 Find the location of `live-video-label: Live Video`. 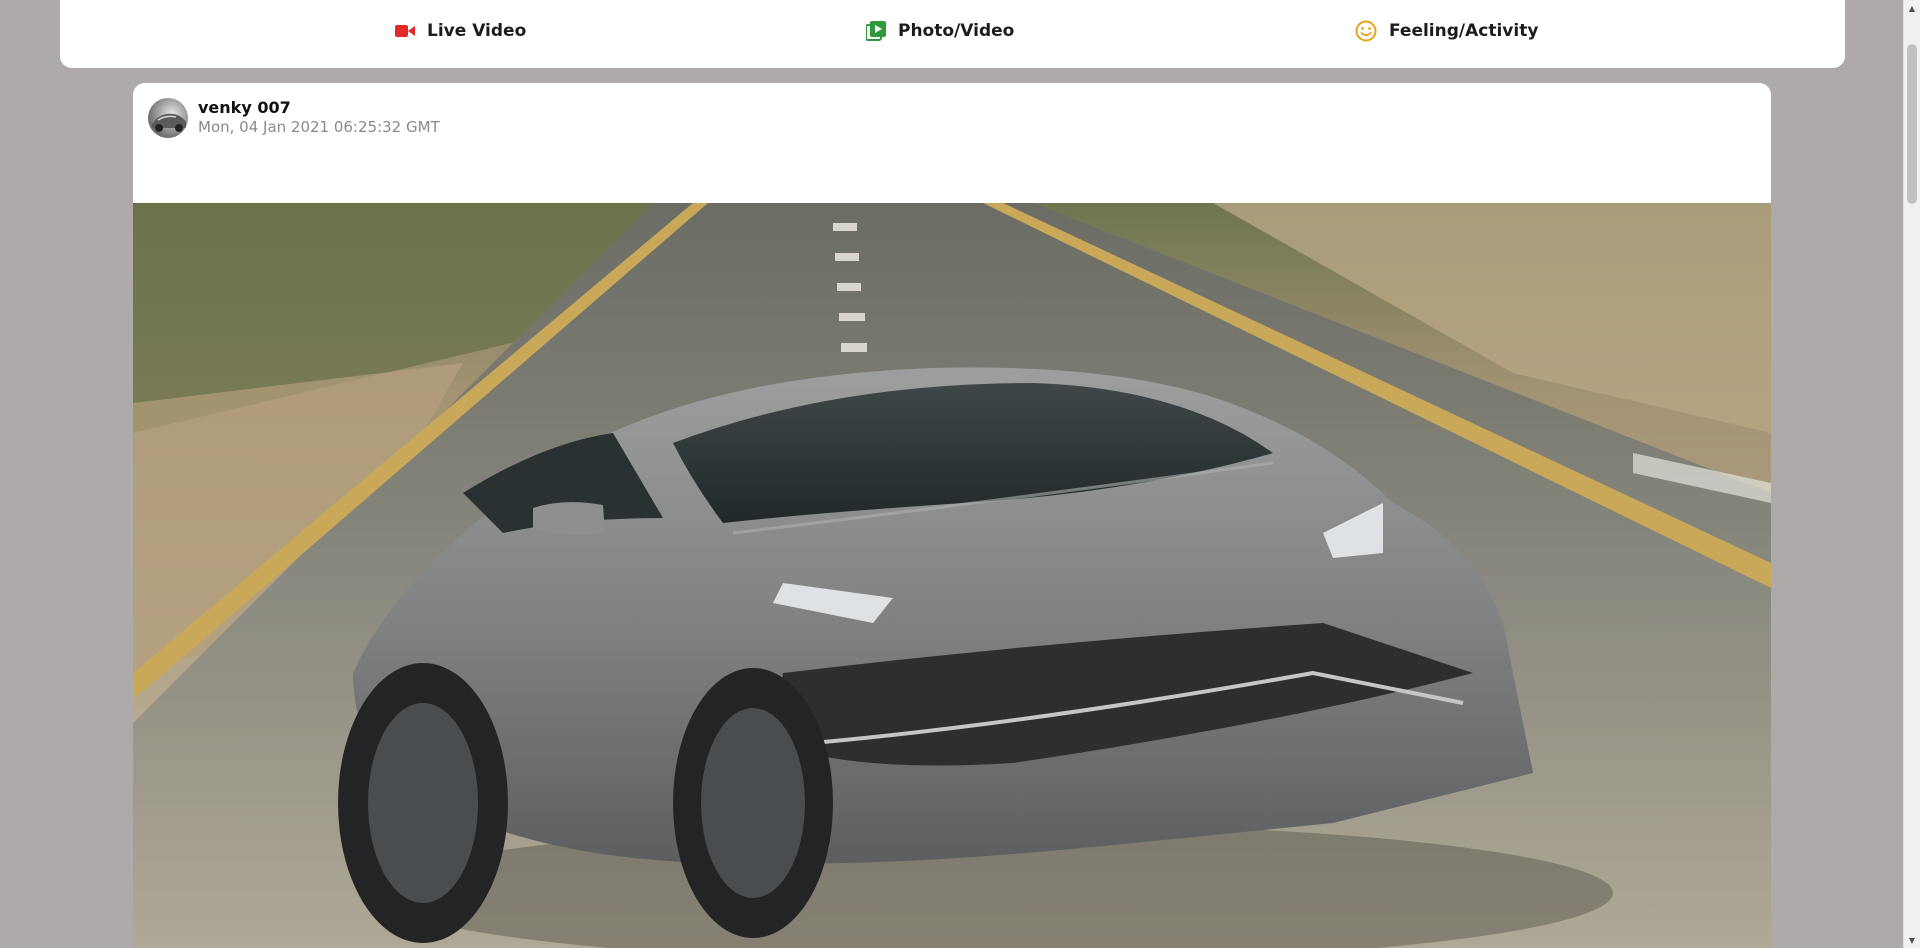

live-video-label: Live Video is located at coordinates (477, 31).